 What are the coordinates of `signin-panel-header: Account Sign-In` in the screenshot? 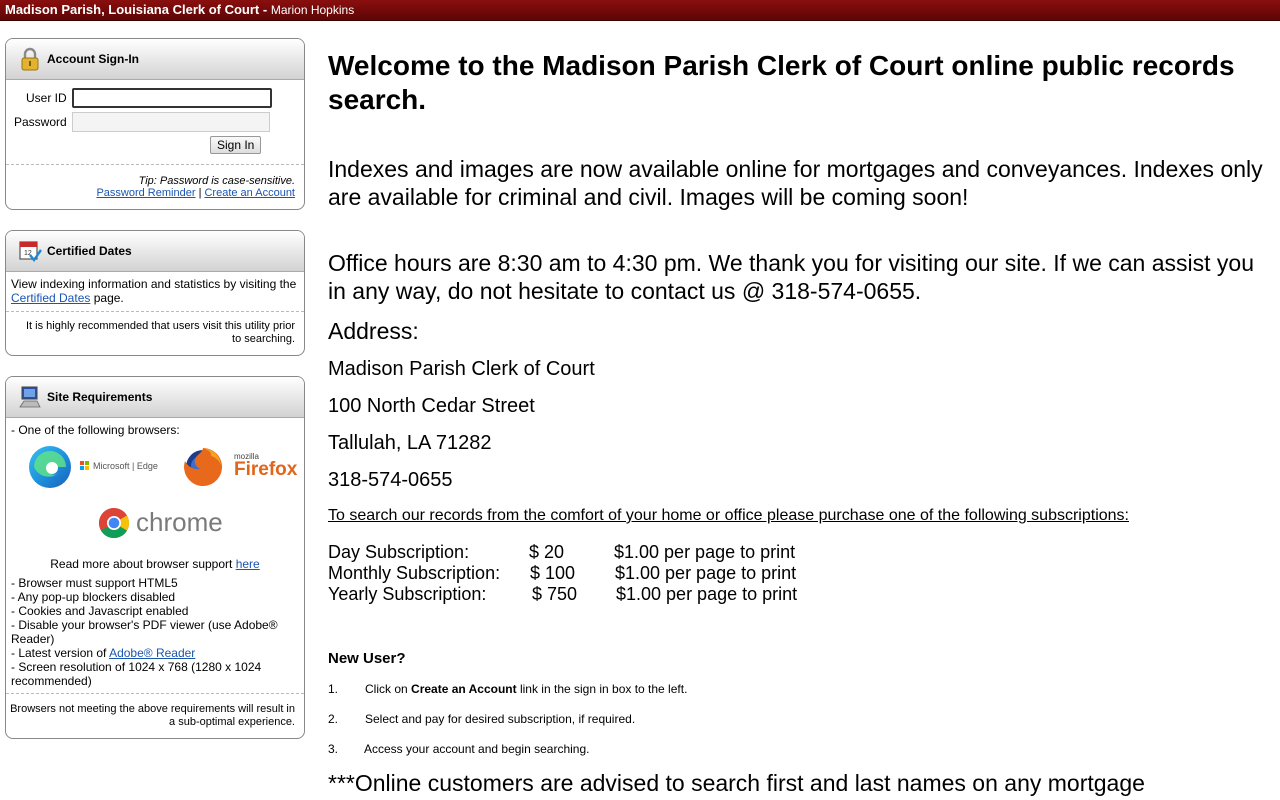 It's located at (155, 59).